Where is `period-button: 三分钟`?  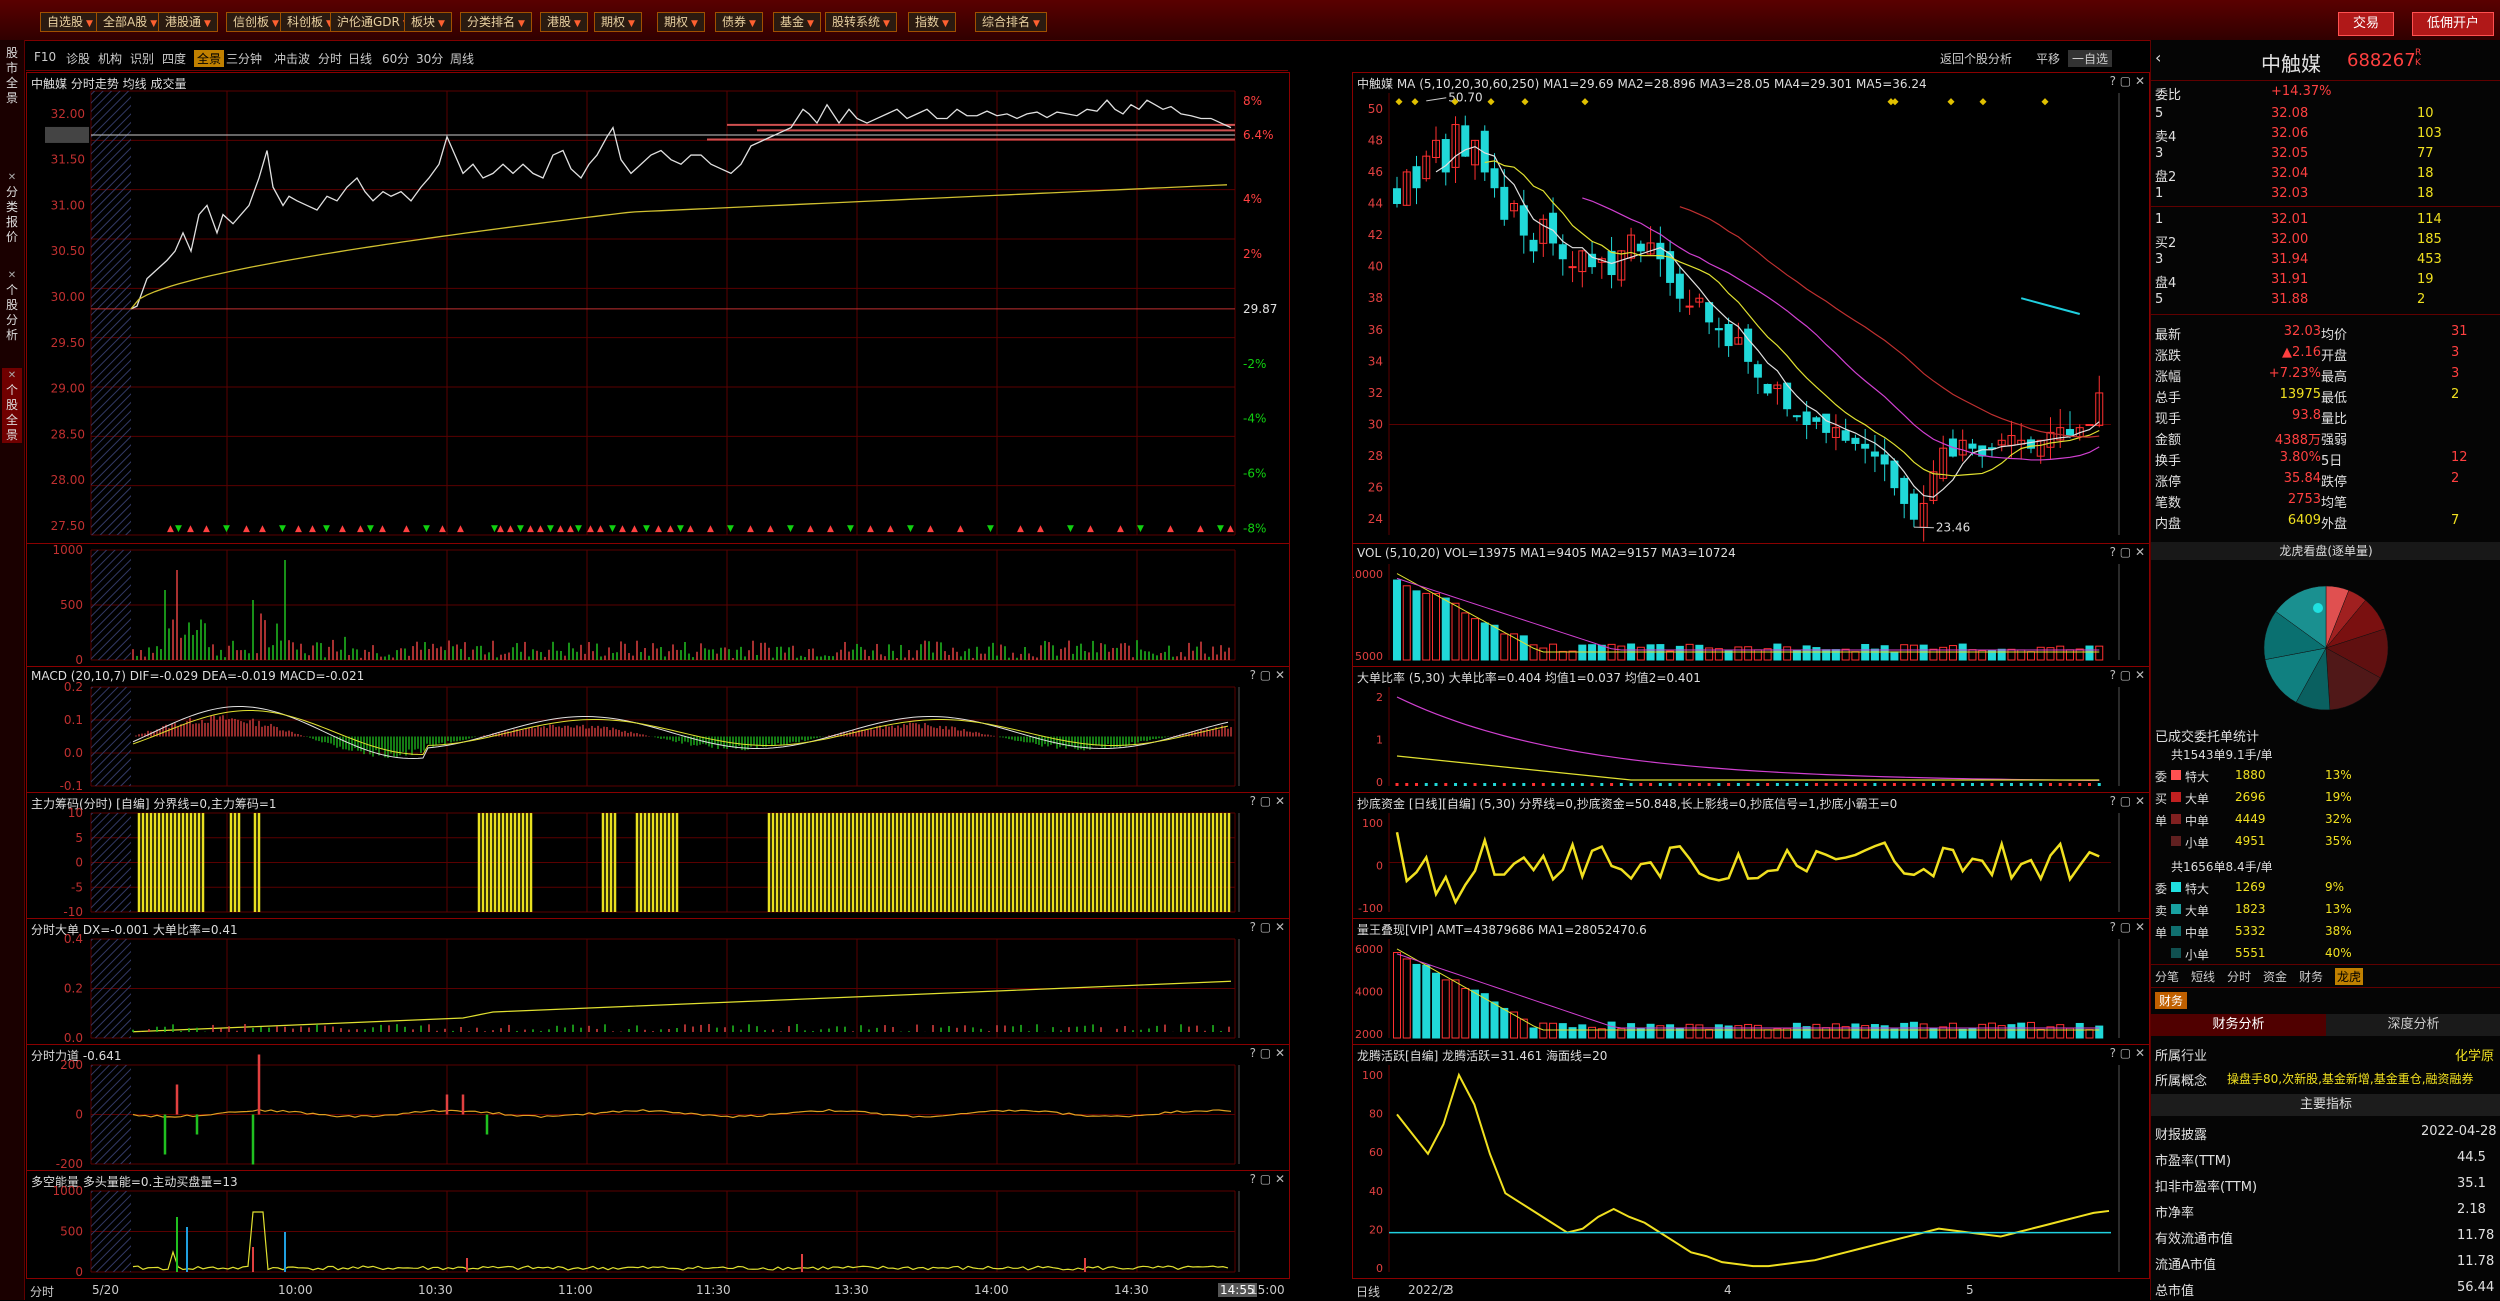 period-button: 三分钟 is located at coordinates (244, 58).